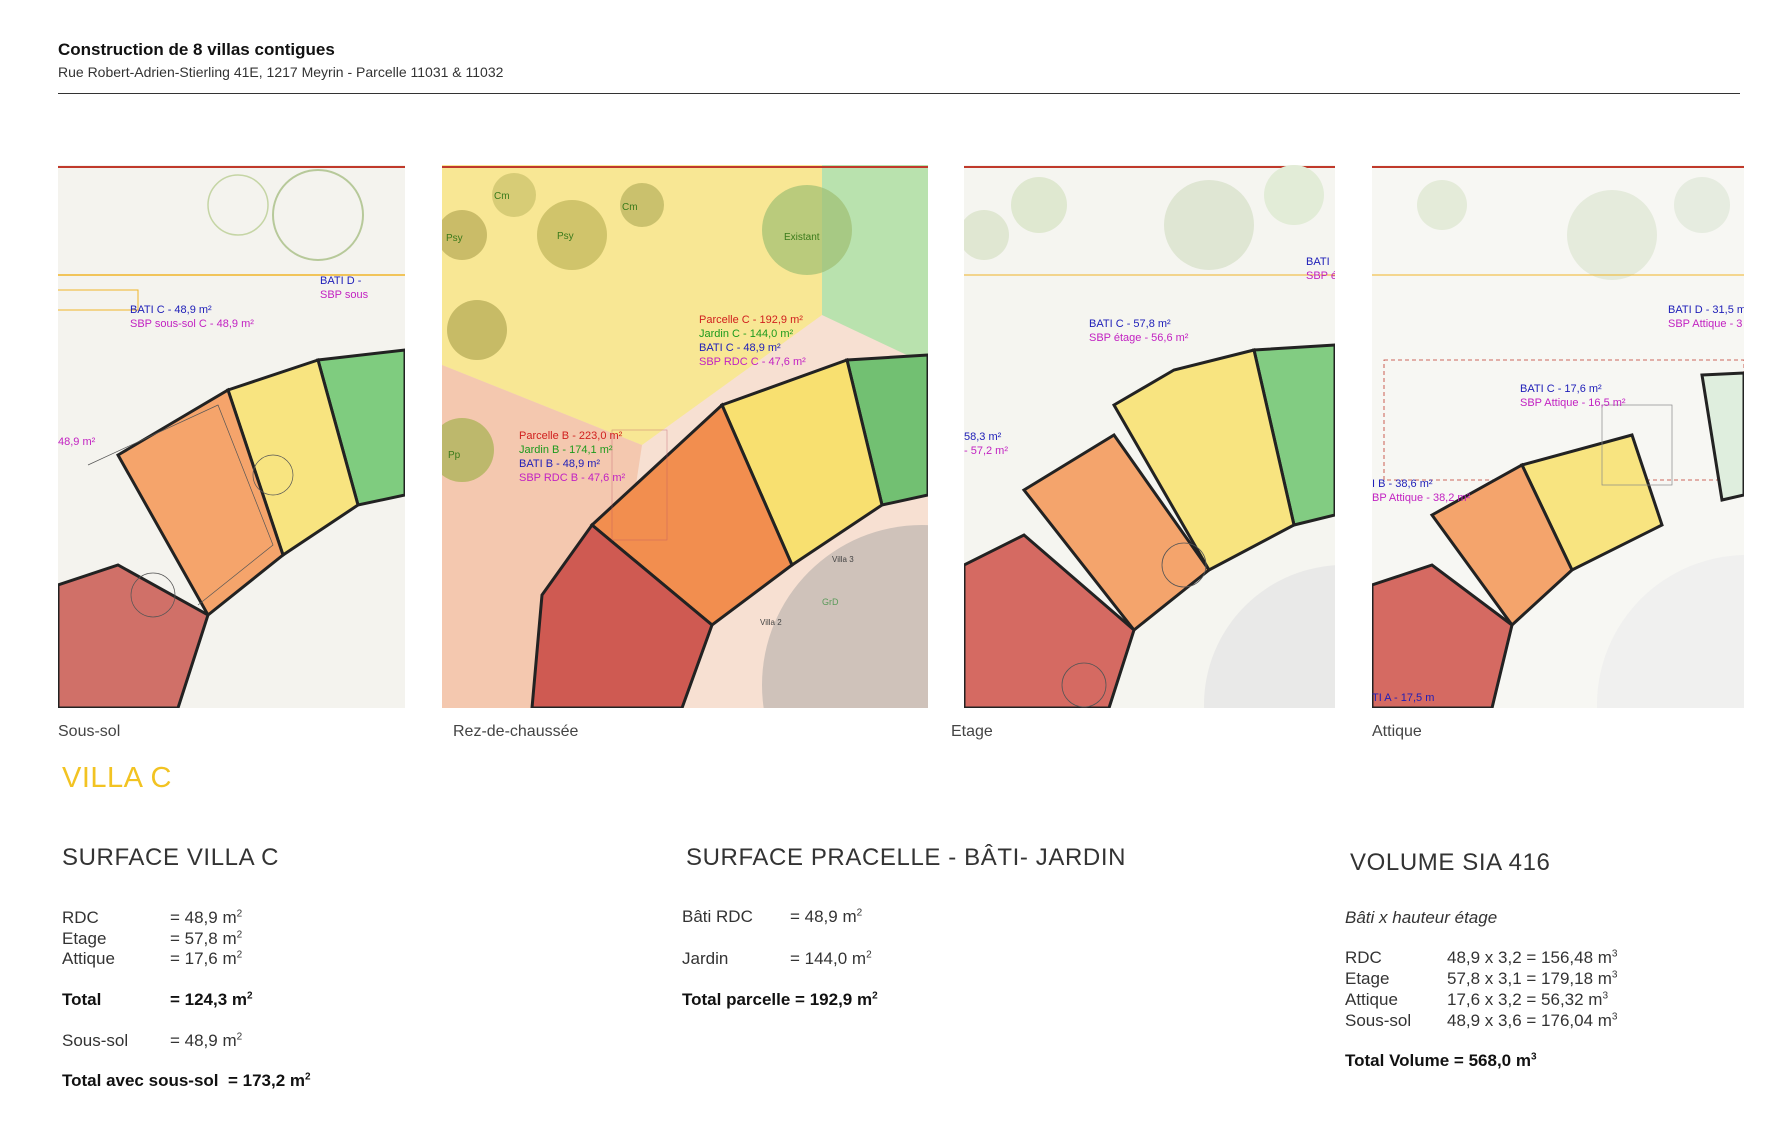 The image size is (1777, 1135). I want to click on surface-row-etage: Etage = 57,8 m2, so click(152, 939).